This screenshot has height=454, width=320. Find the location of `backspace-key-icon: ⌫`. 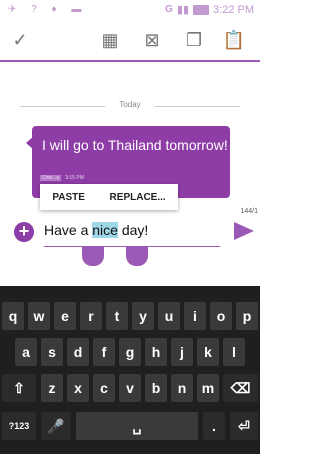

backspace-key-icon: ⌫ is located at coordinates (240, 388).